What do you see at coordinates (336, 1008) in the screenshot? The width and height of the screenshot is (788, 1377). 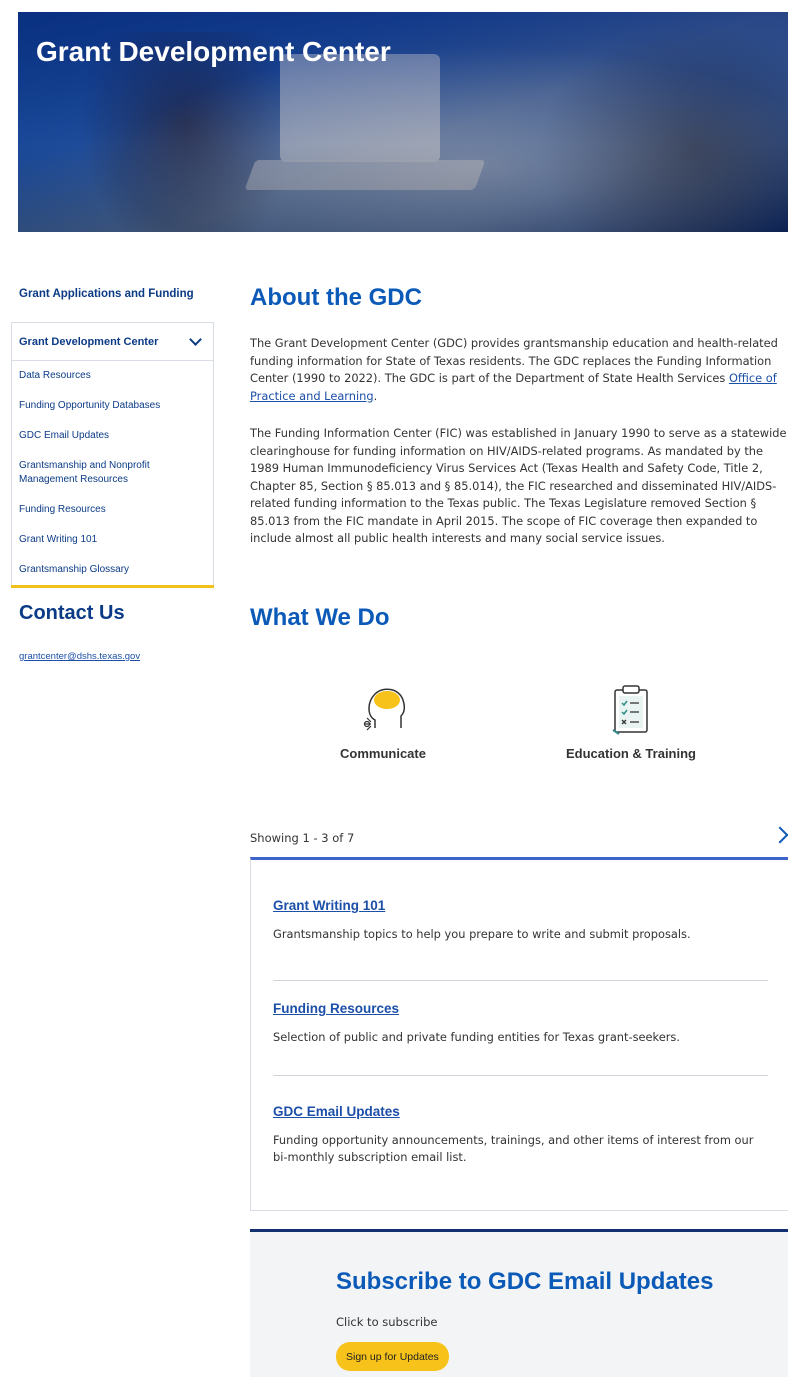 I see `card-title-link: Funding Resources` at bounding box center [336, 1008].